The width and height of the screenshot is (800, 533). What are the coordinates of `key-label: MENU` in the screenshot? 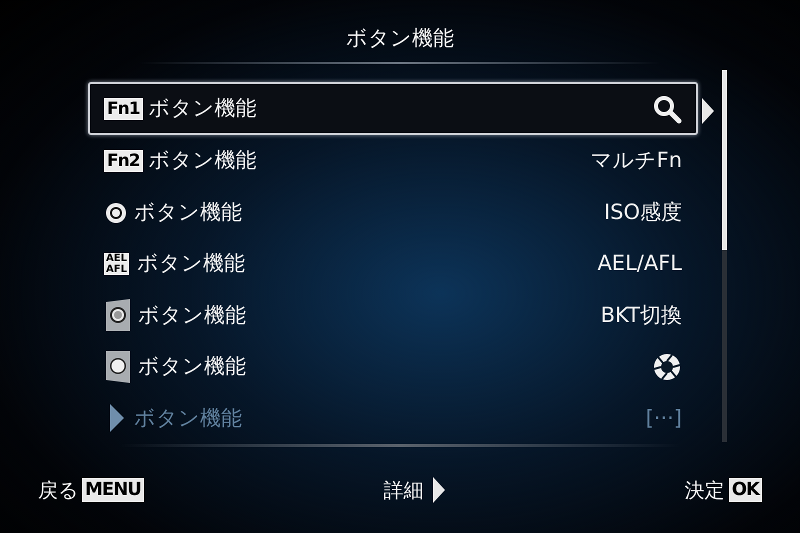 It's located at (113, 490).